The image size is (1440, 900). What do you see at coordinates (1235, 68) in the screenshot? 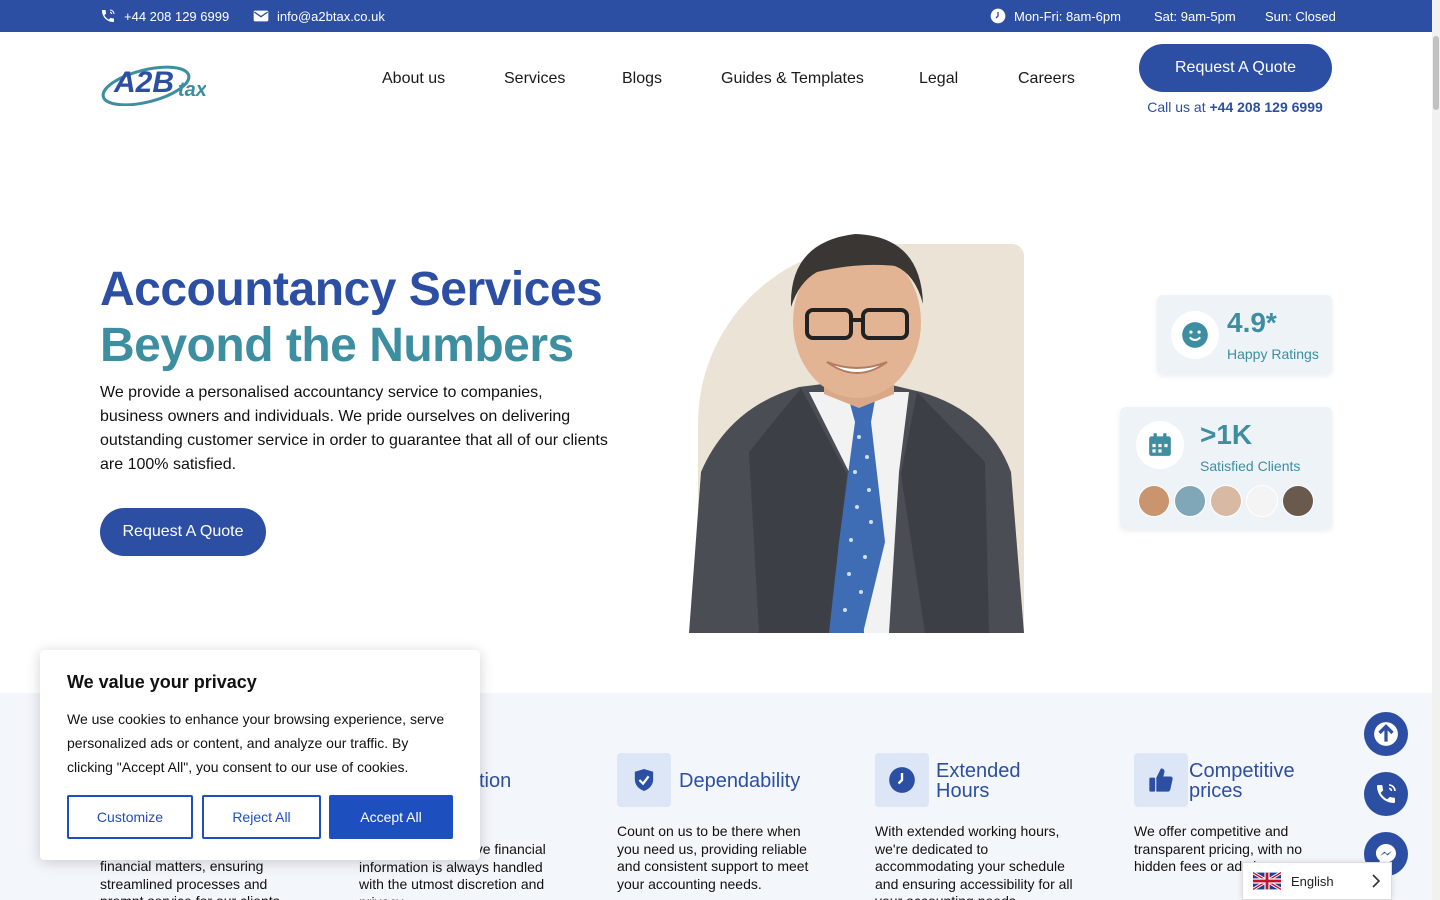
I see `header-request-quote-button: Request A Quote` at bounding box center [1235, 68].